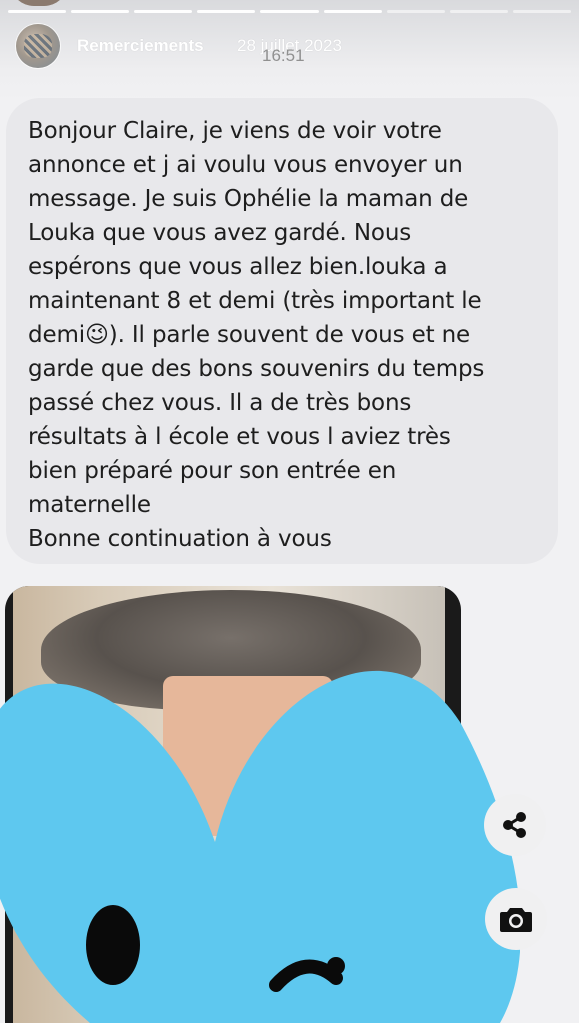  I want to click on share-icon, so click(514, 825).